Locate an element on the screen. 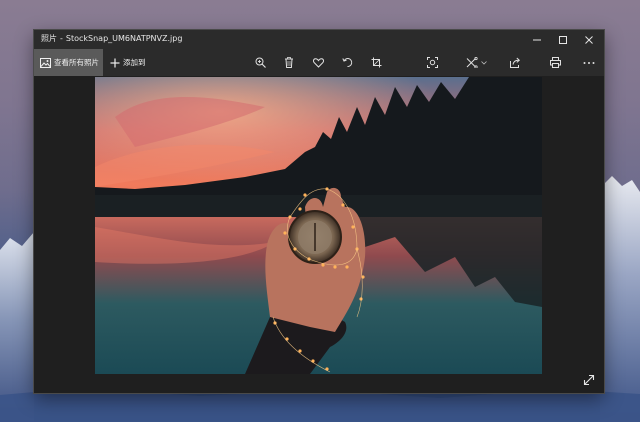  heart-icon is located at coordinates (318, 62).